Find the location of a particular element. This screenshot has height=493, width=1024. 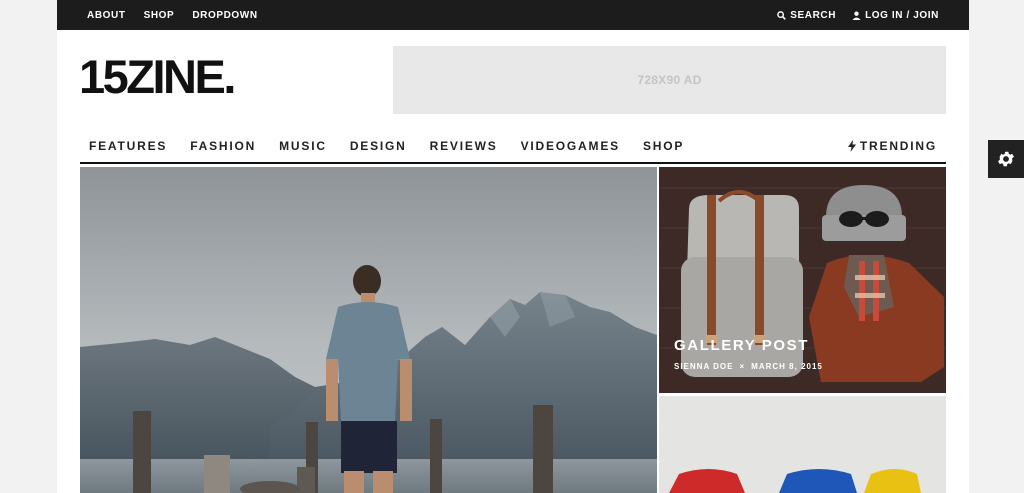

top-link-about: ABOUT is located at coordinates (106, 15).